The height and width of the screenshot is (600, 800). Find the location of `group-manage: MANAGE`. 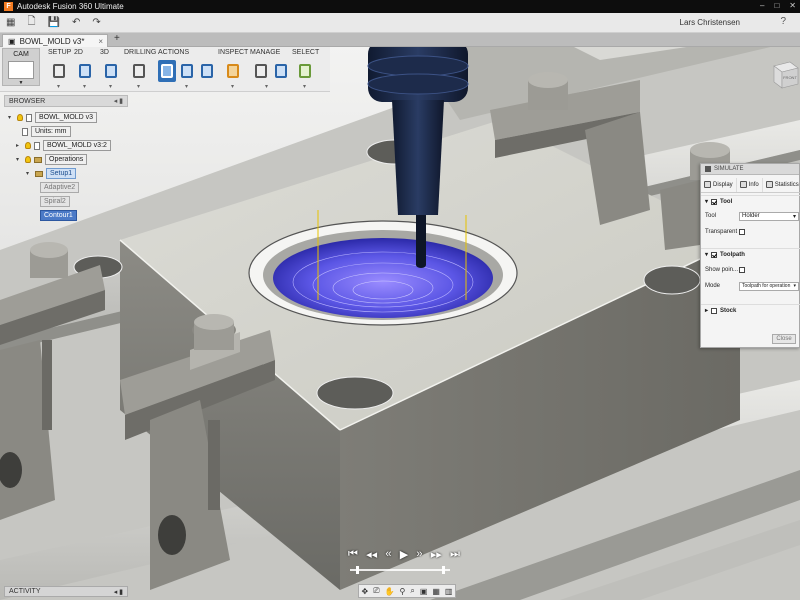

group-manage: MANAGE is located at coordinates (265, 52).